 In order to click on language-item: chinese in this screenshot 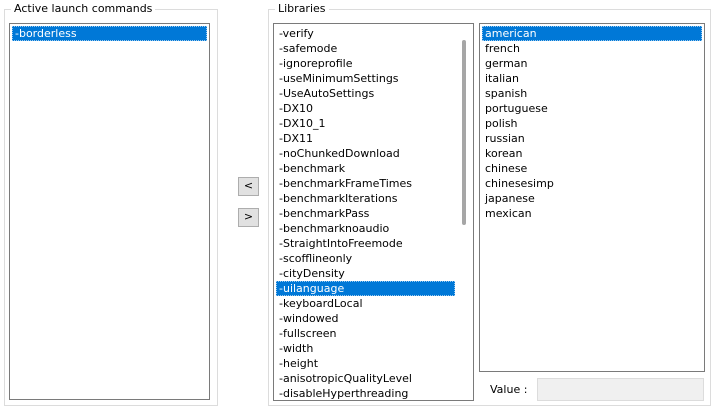, I will do `click(592, 168)`.